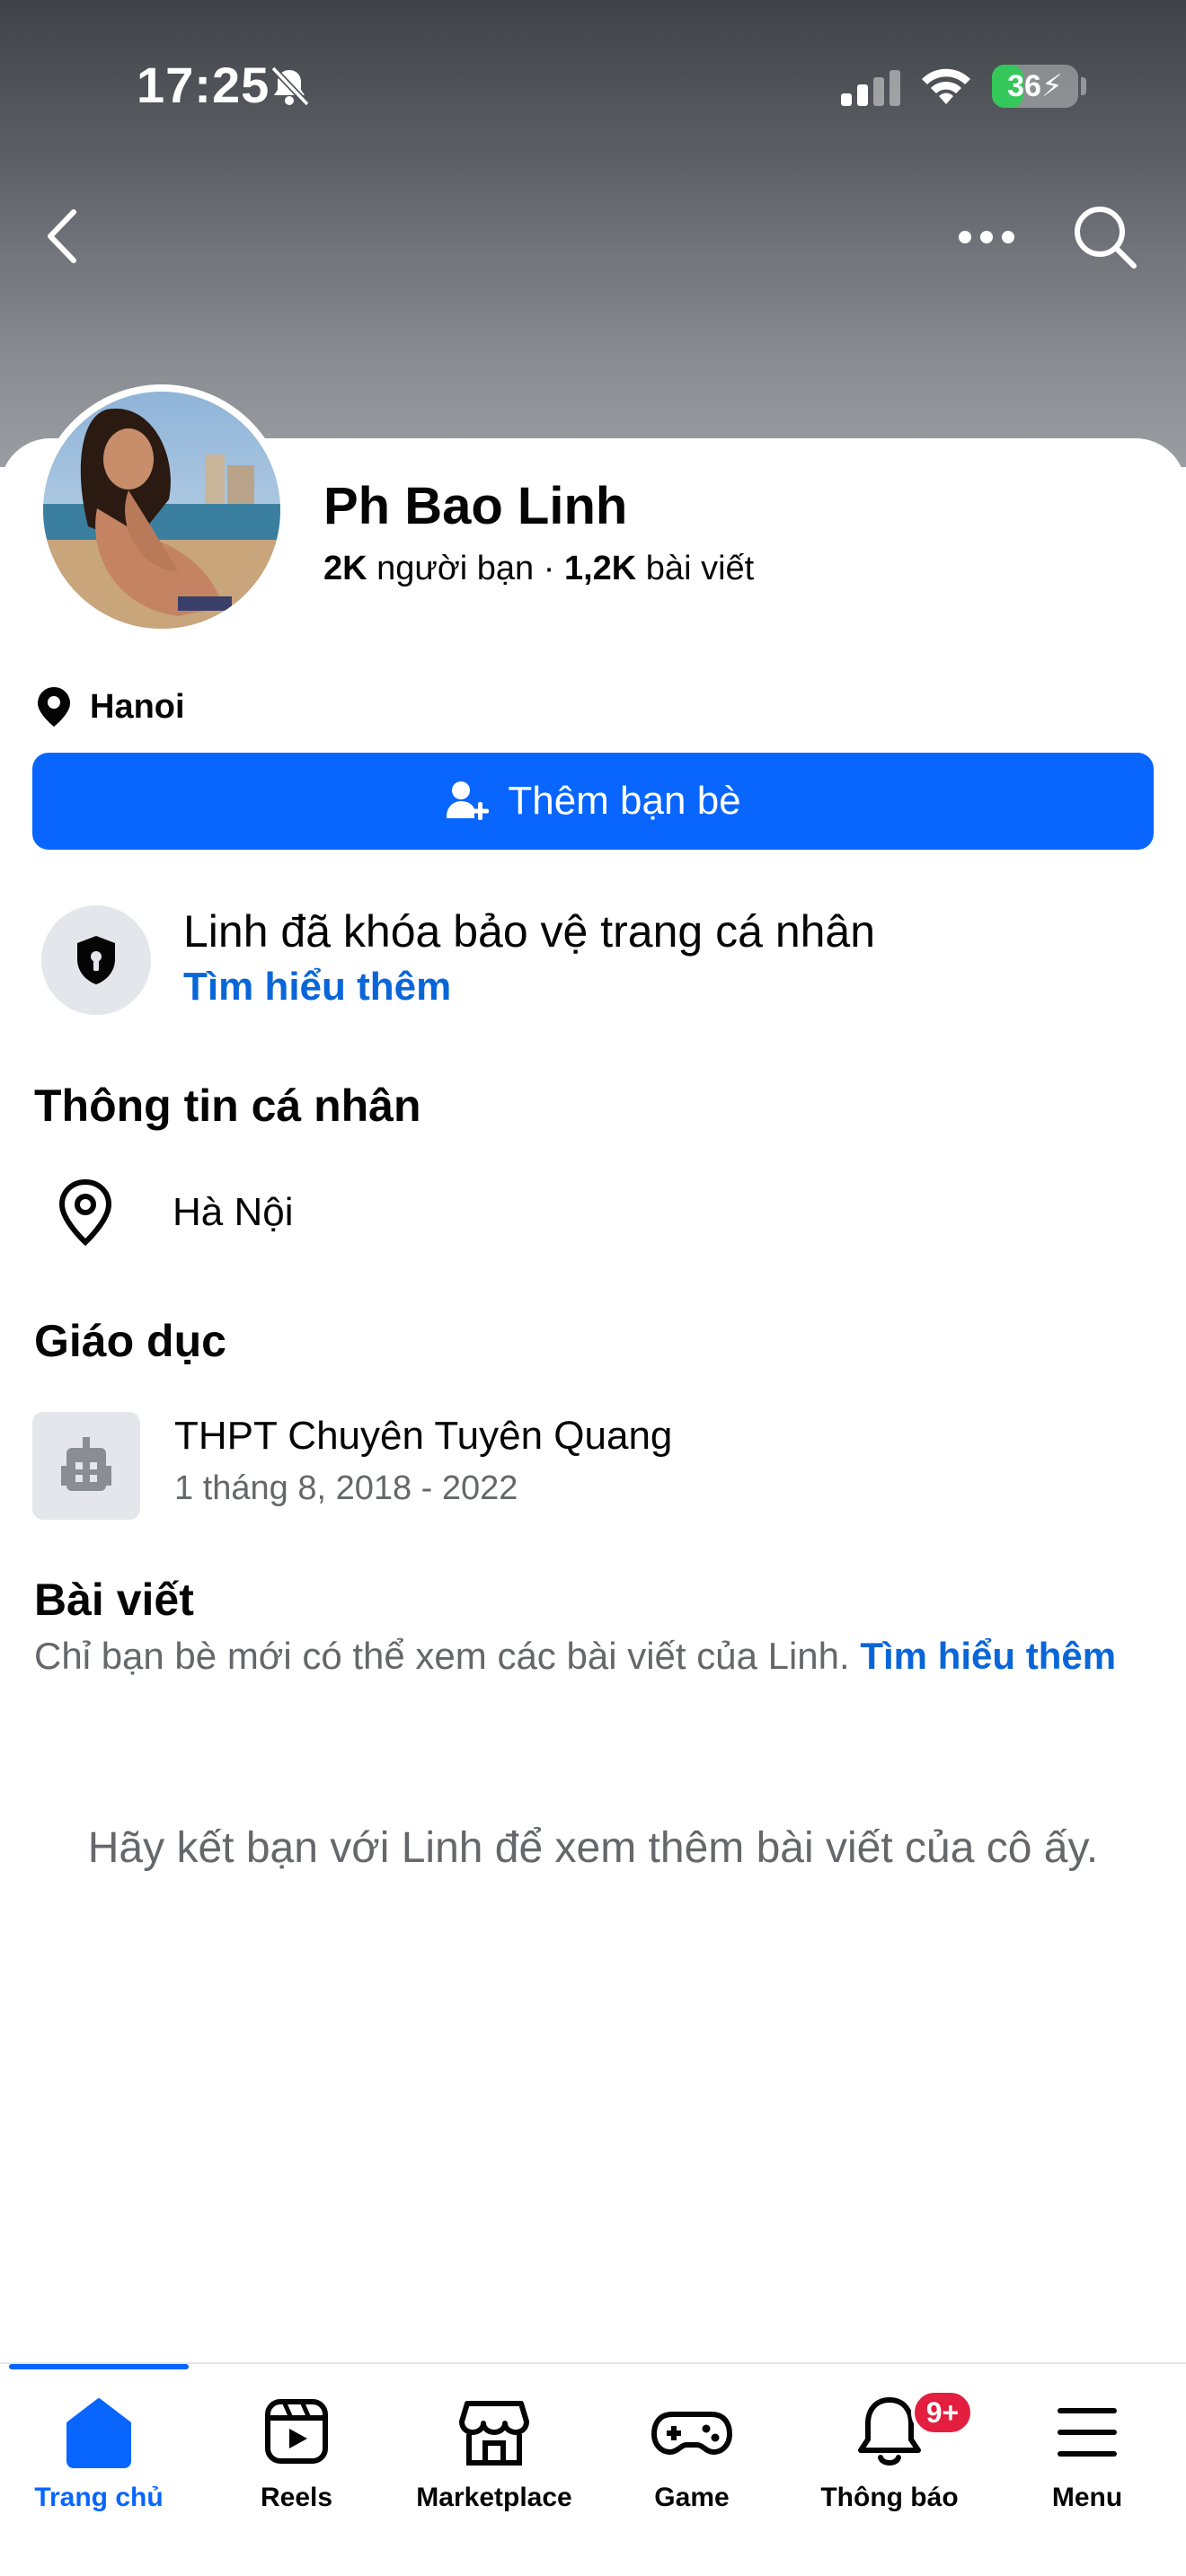 This screenshot has height=2576, width=1186. I want to click on search-icon, so click(1104, 236).